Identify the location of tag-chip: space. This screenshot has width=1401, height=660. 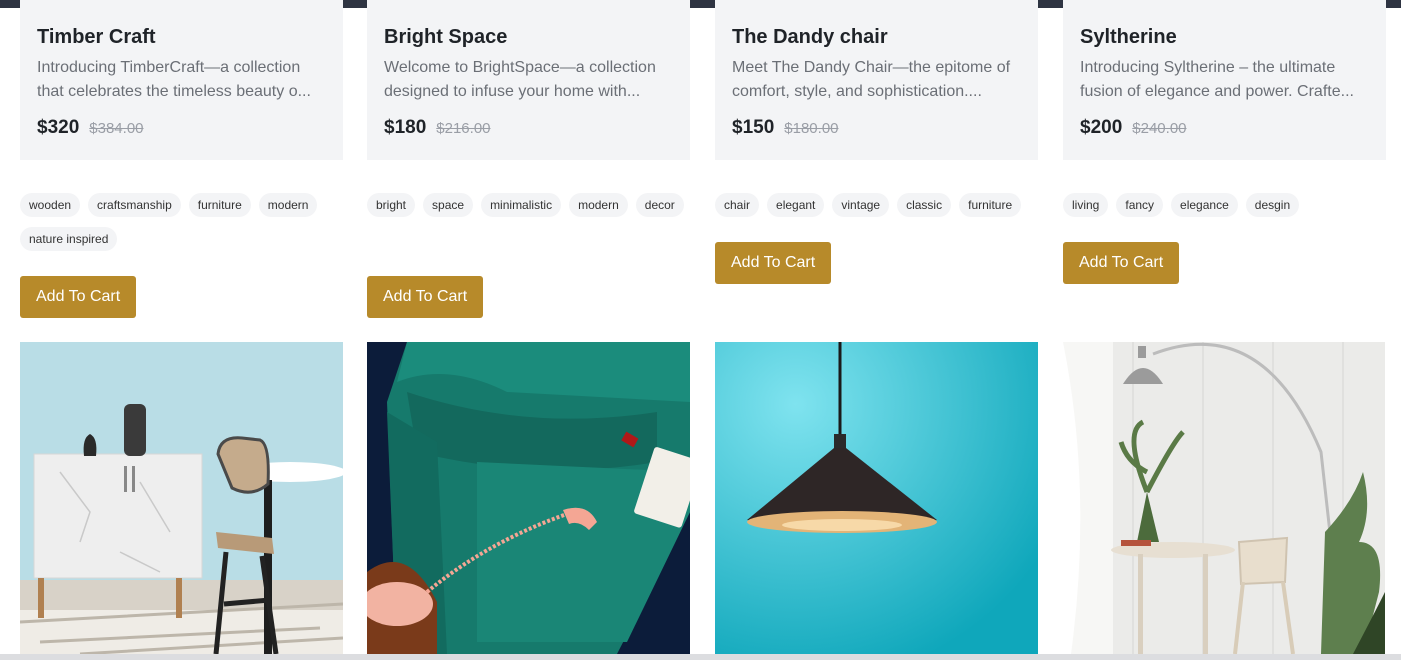
(448, 205).